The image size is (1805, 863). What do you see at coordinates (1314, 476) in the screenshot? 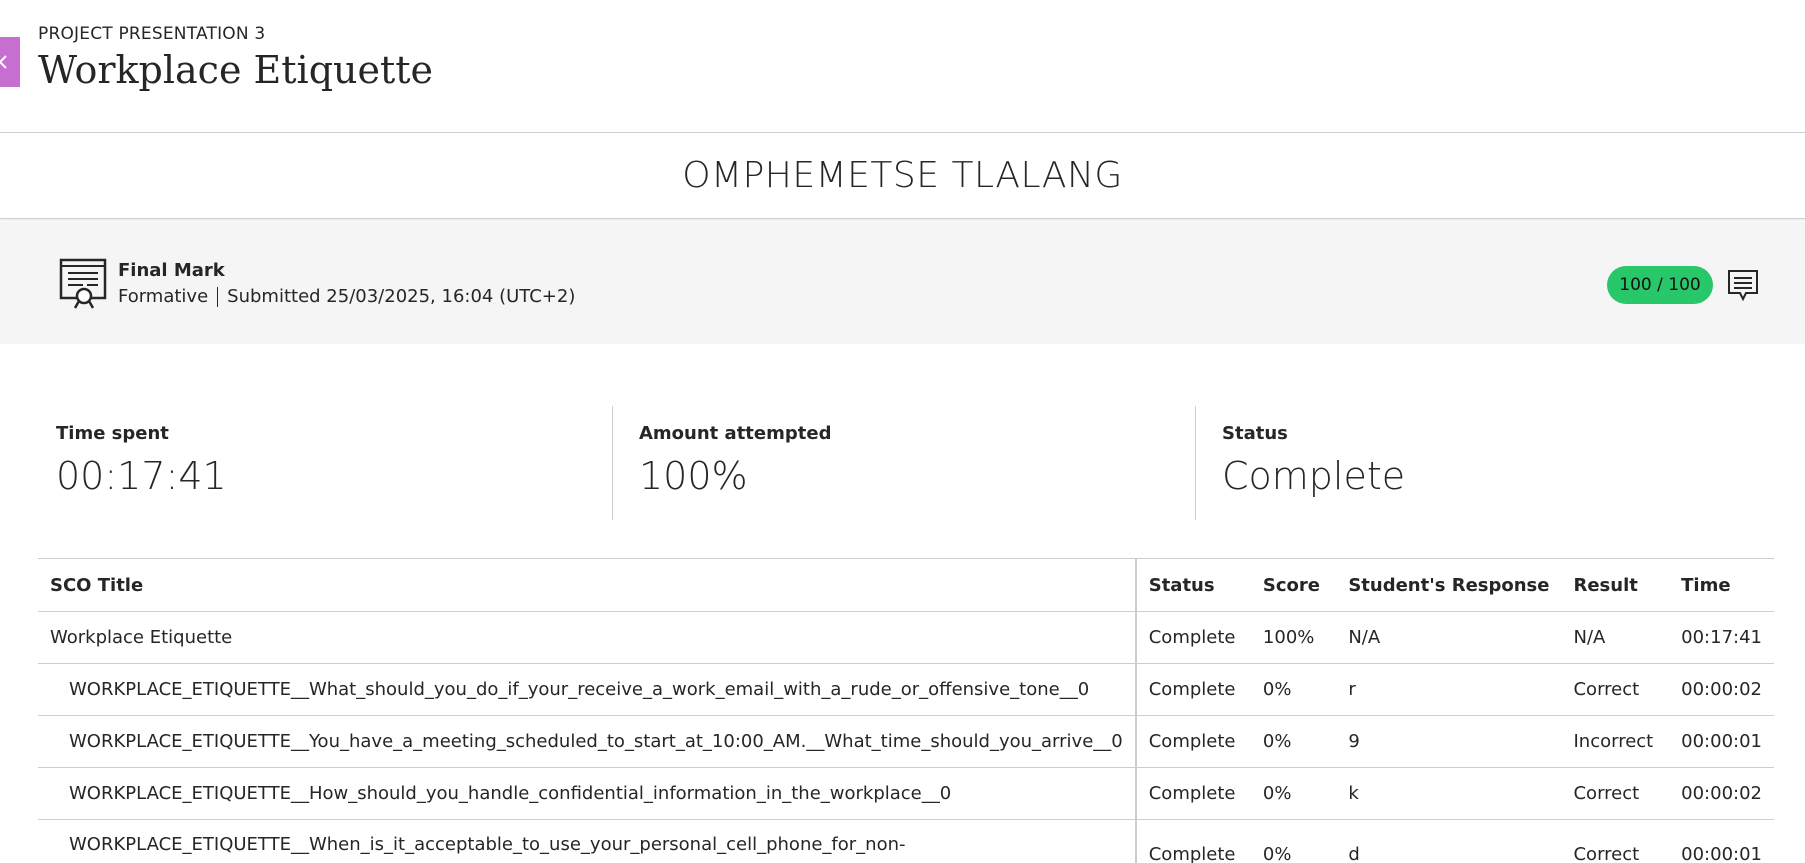
I see `stat-value: Complete` at bounding box center [1314, 476].